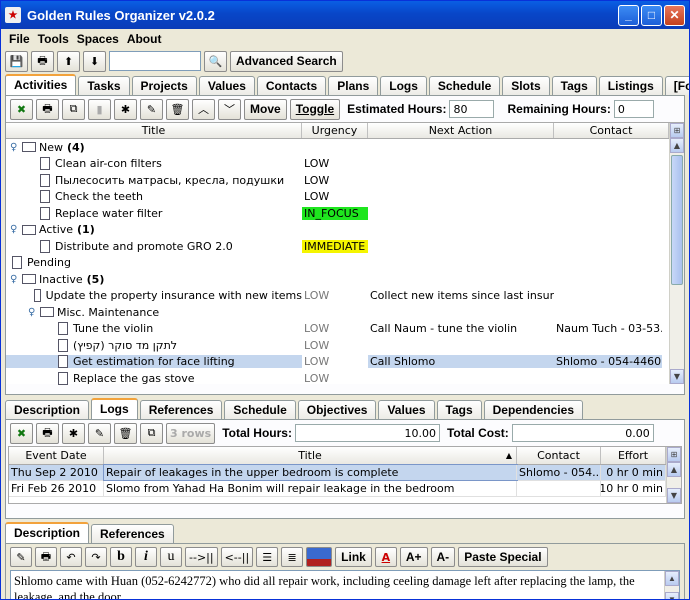  Describe the element at coordinates (41, 84) in the screenshot. I see `tab-activities: Activities` at that location.